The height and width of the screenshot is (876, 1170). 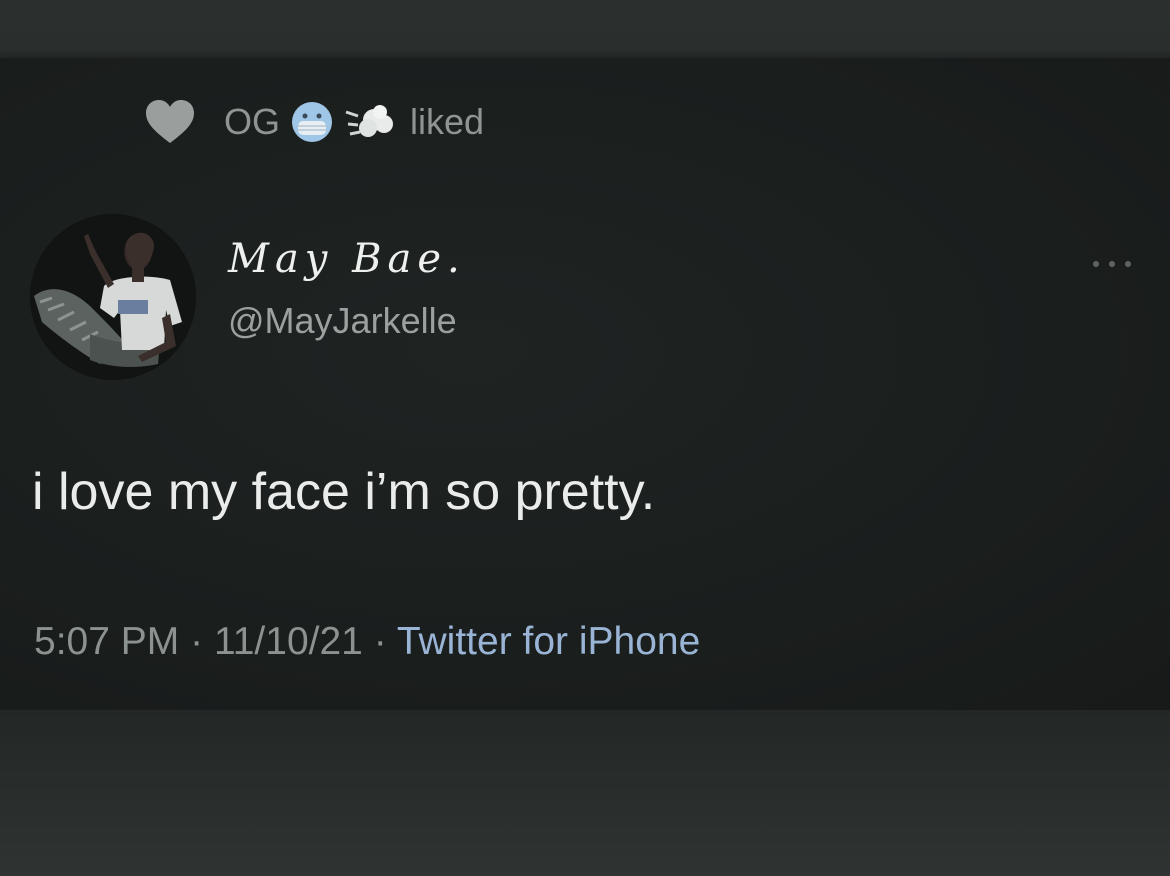 What do you see at coordinates (342, 321) in the screenshot?
I see `user-handle: @MayJarkelle` at bounding box center [342, 321].